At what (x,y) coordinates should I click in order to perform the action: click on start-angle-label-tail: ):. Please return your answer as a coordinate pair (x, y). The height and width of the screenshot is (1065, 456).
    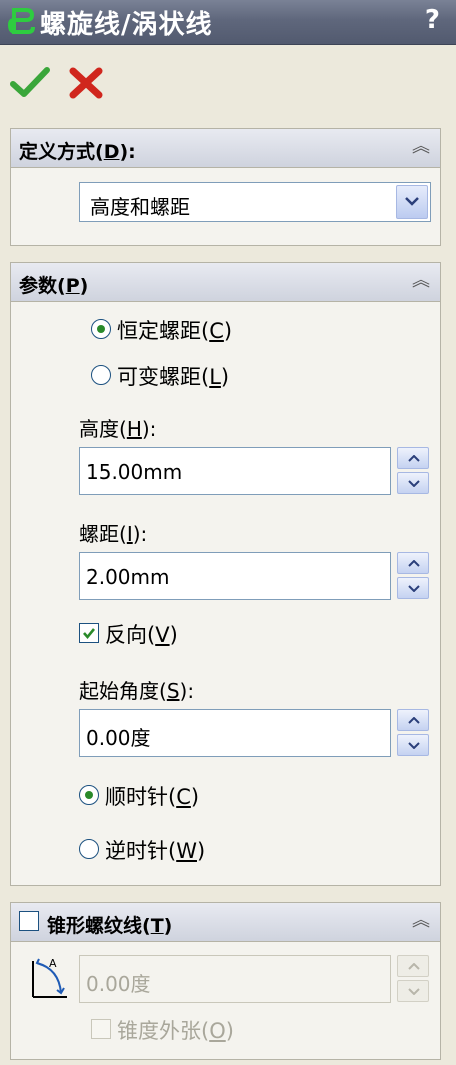
    Looking at the image, I should click on (187, 691).